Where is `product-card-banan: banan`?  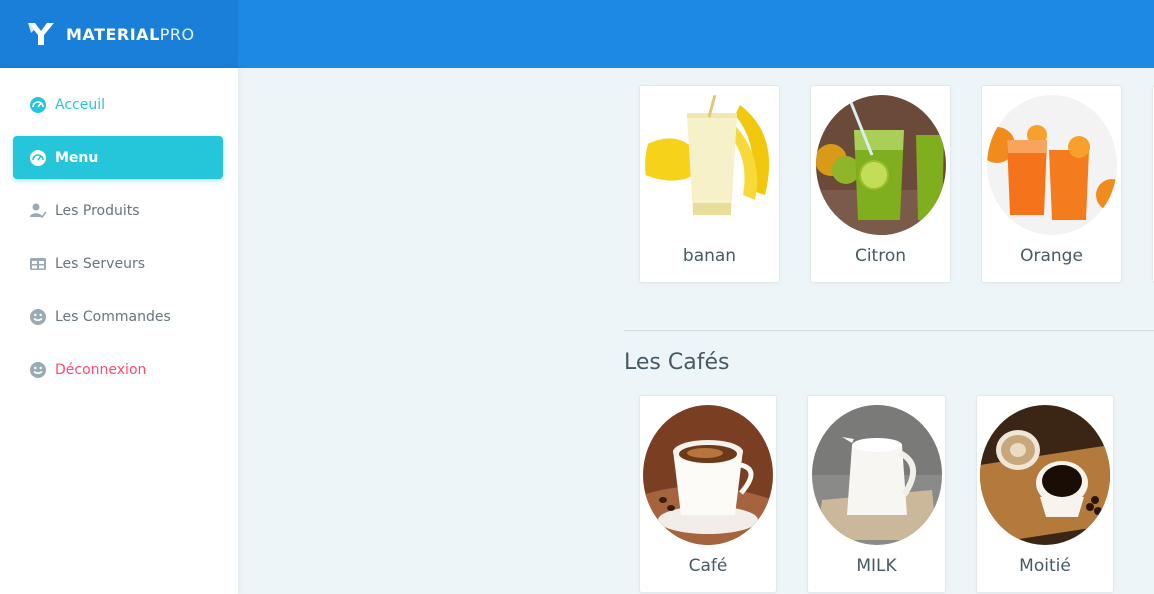
product-card-banan: banan is located at coordinates (709, 184).